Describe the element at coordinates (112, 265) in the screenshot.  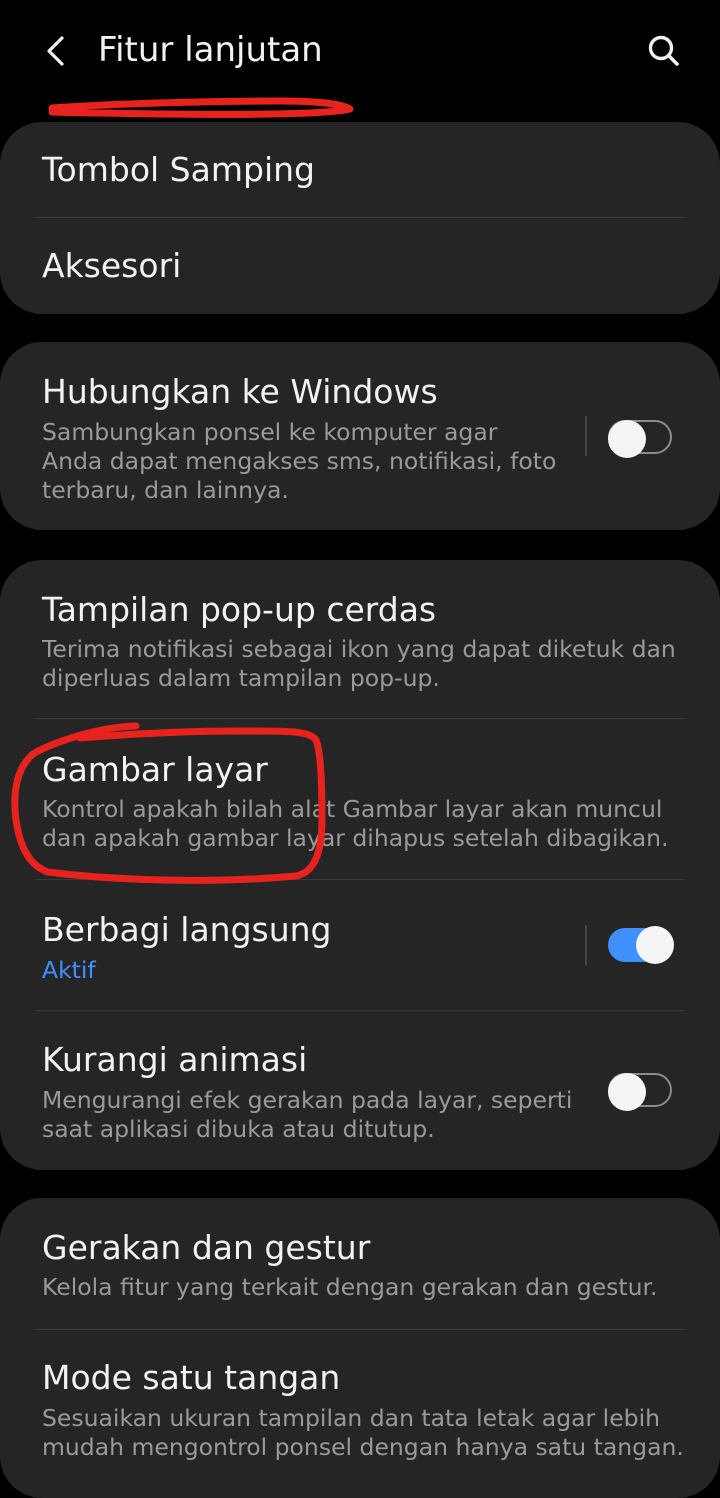
I see `item-title: Aksesori` at that location.